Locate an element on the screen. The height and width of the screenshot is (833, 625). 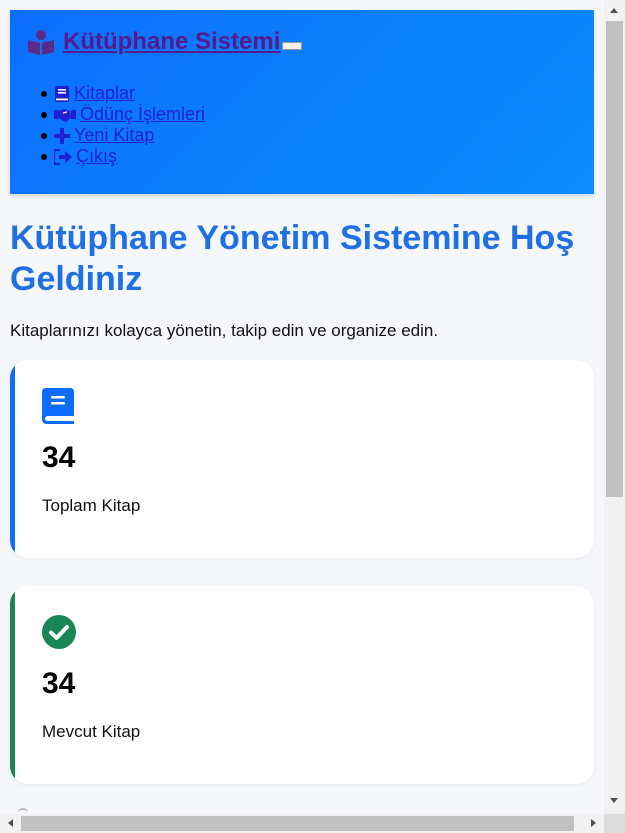
book-reader-icon is located at coordinates (41, 42).